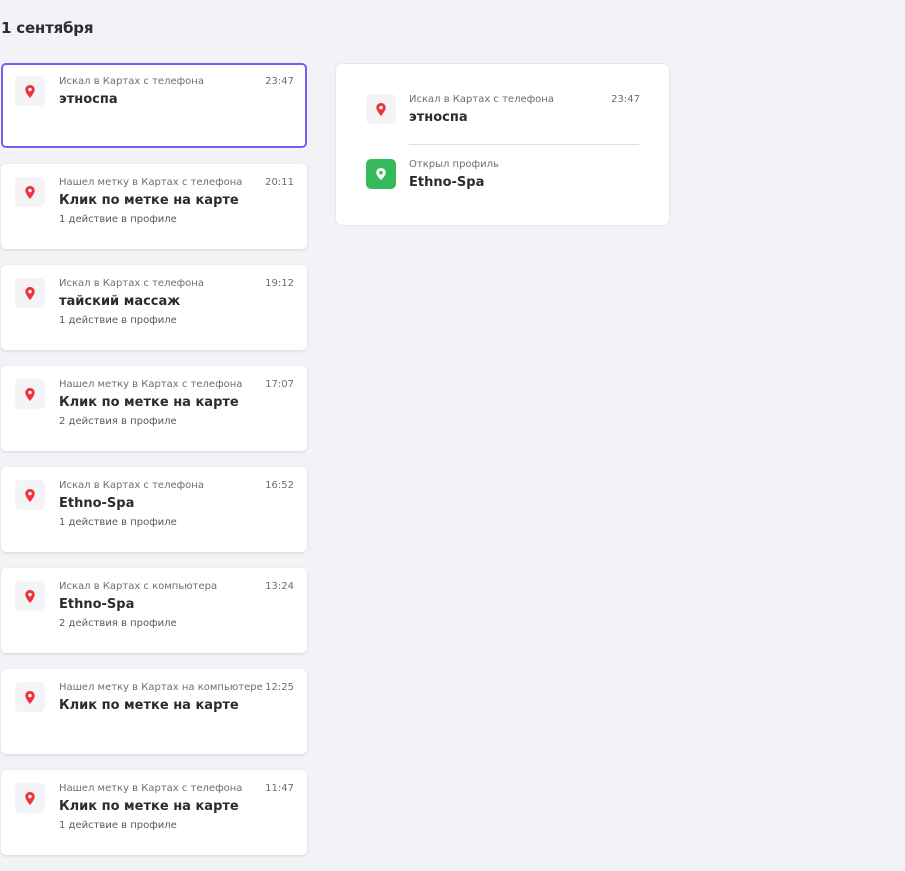 Image resolution: width=905 pixels, height=871 pixels. What do you see at coordinates (481, 99) in the screenshot?
I see `detail-search-source: Искал в Картах с телефона` at bounding box center [481, 99].